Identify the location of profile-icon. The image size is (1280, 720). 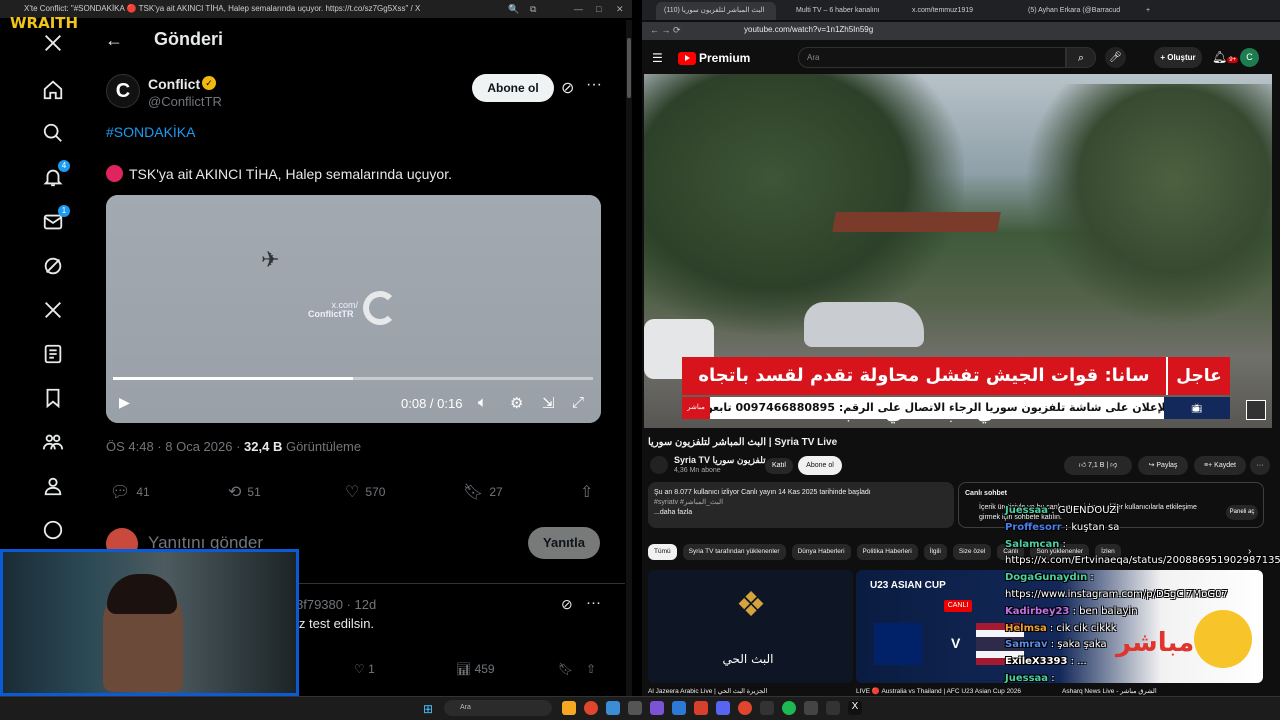
(53, 486).